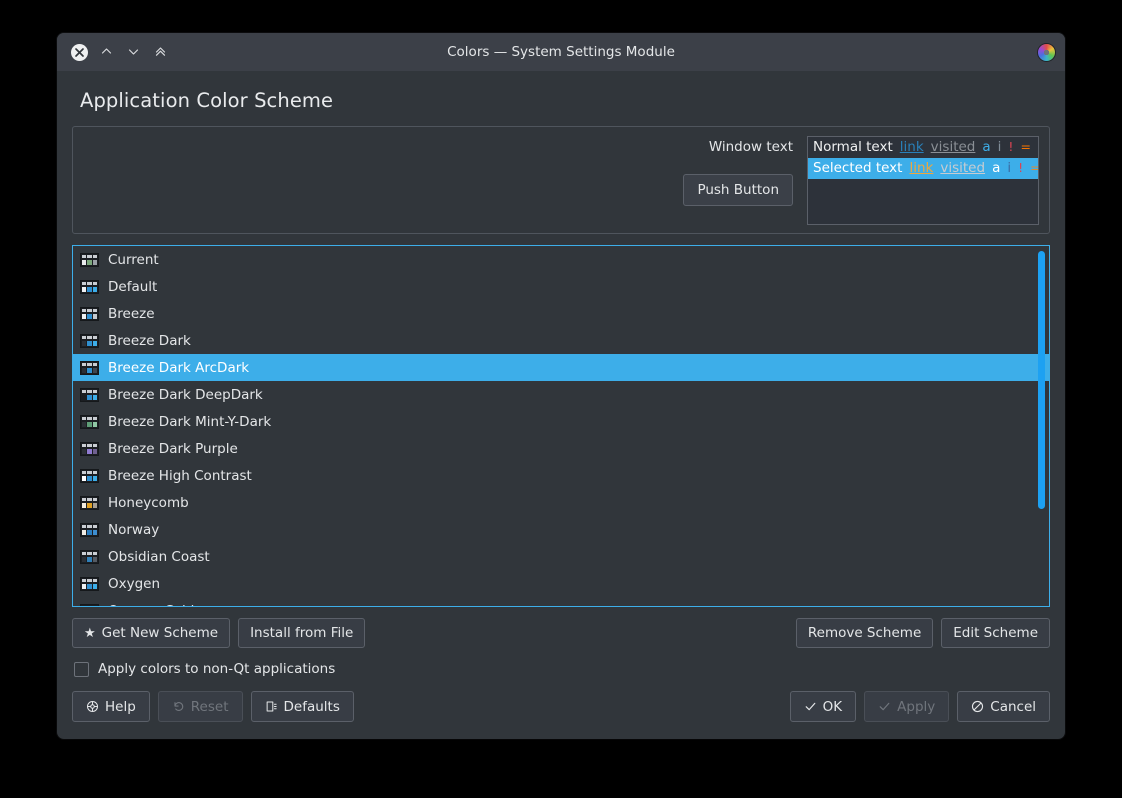  Describe the element at coordinates (962, 168) in the screenshot. I see `preview-selected-visited-text: visited` at that location.